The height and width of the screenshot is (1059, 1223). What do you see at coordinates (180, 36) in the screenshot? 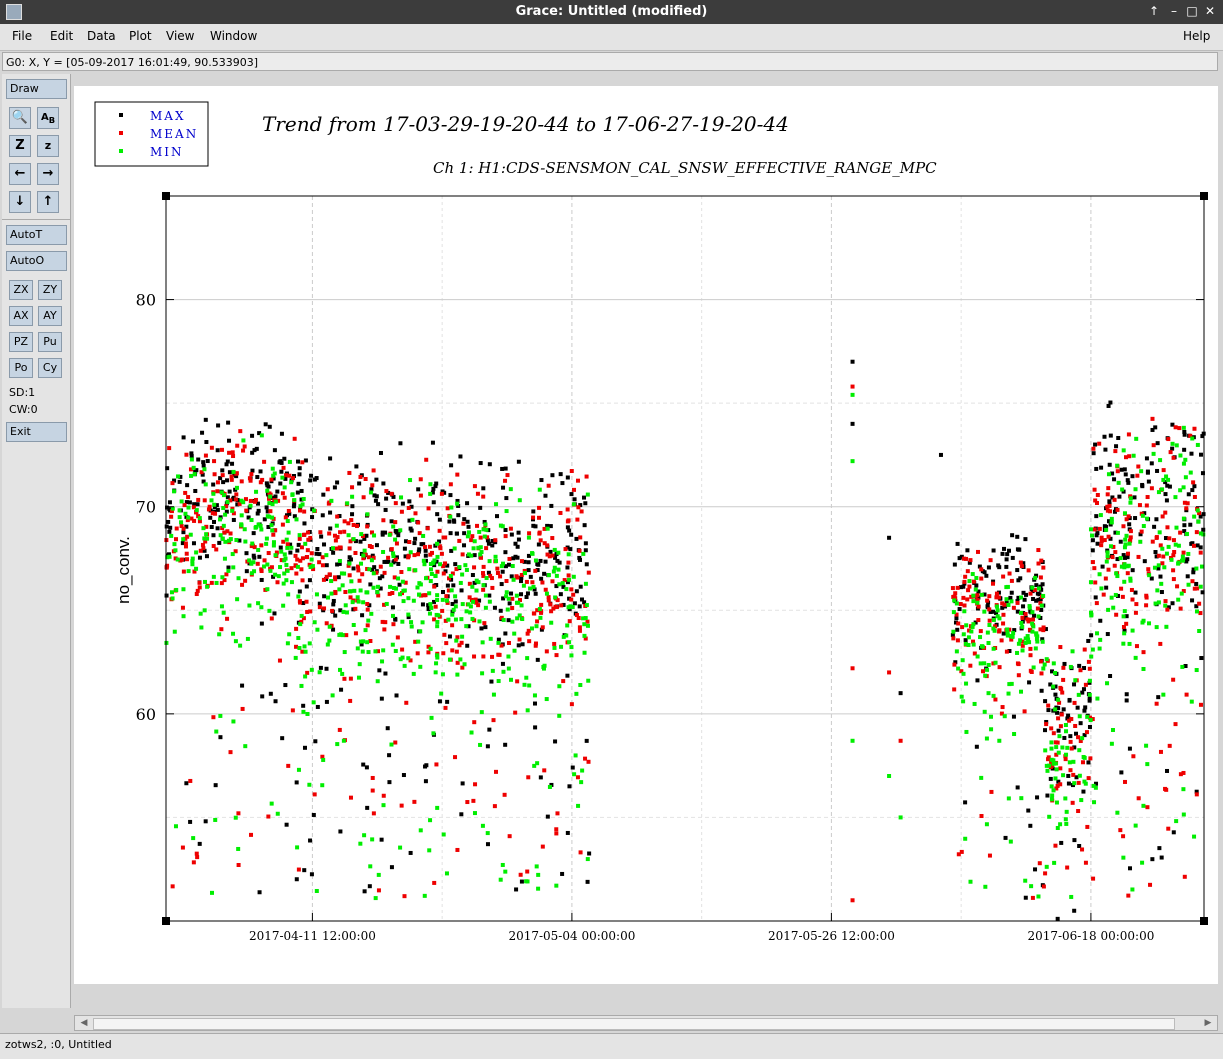
I see `menu-view: View` at bounding box center [180, 36].